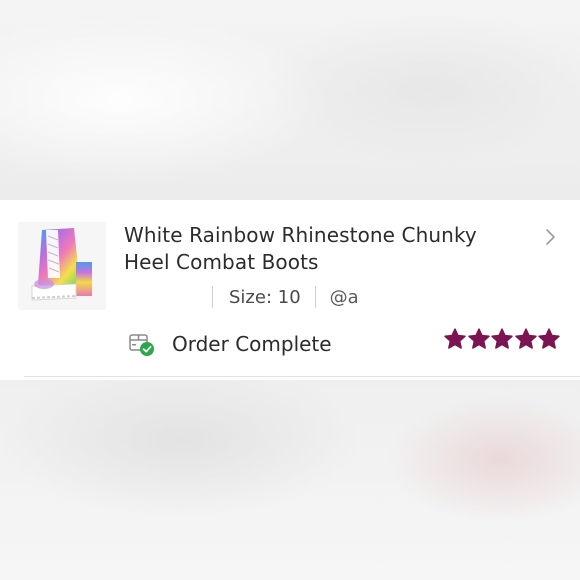 The width and height of the screenshot is (580, 580). What do you see at coordinates (550, 237) in the screenshot?
I see `chevron-right-icon` at bounding box center [550, 237].